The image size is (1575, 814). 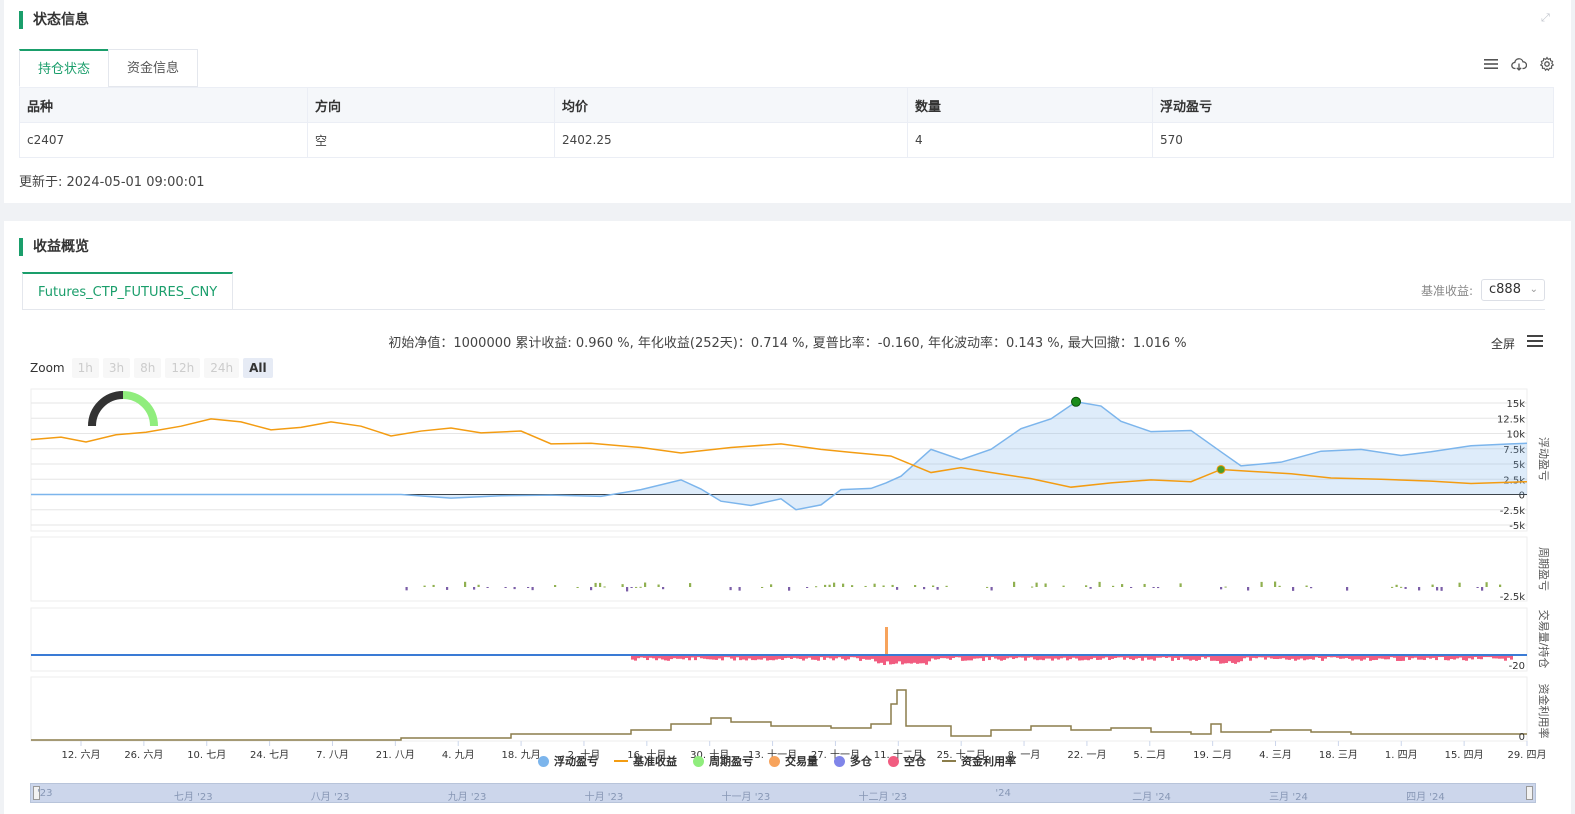 I want to click on status-title: 状态信息, so click(x=54, y=20).